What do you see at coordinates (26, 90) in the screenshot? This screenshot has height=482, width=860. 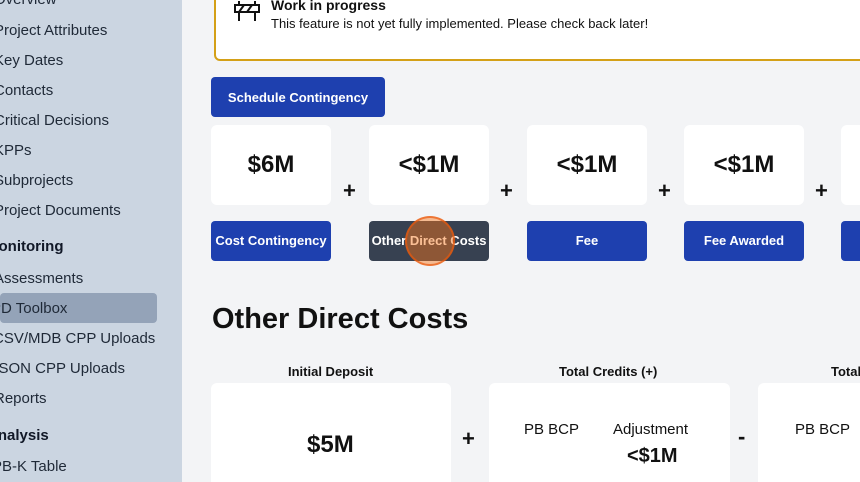 I see `sidebar-item-contacts: Contacts` at bounding box center [26, 90].